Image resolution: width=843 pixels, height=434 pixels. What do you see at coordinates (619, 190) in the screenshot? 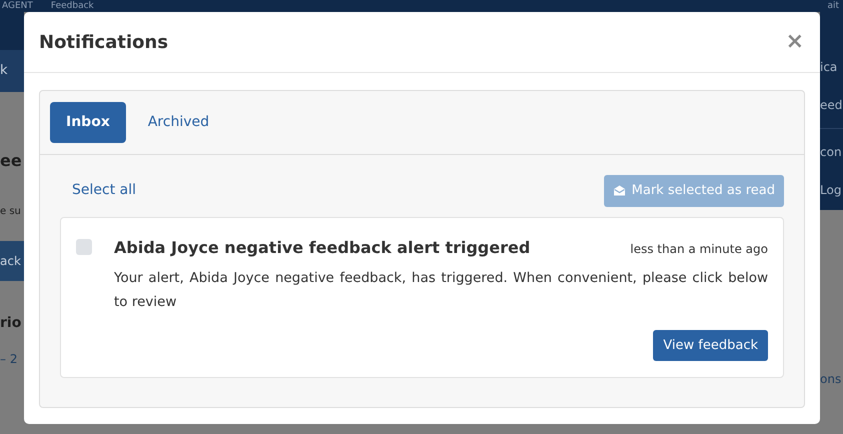
I see `envelope-icon` at bounding box center [619, 190].